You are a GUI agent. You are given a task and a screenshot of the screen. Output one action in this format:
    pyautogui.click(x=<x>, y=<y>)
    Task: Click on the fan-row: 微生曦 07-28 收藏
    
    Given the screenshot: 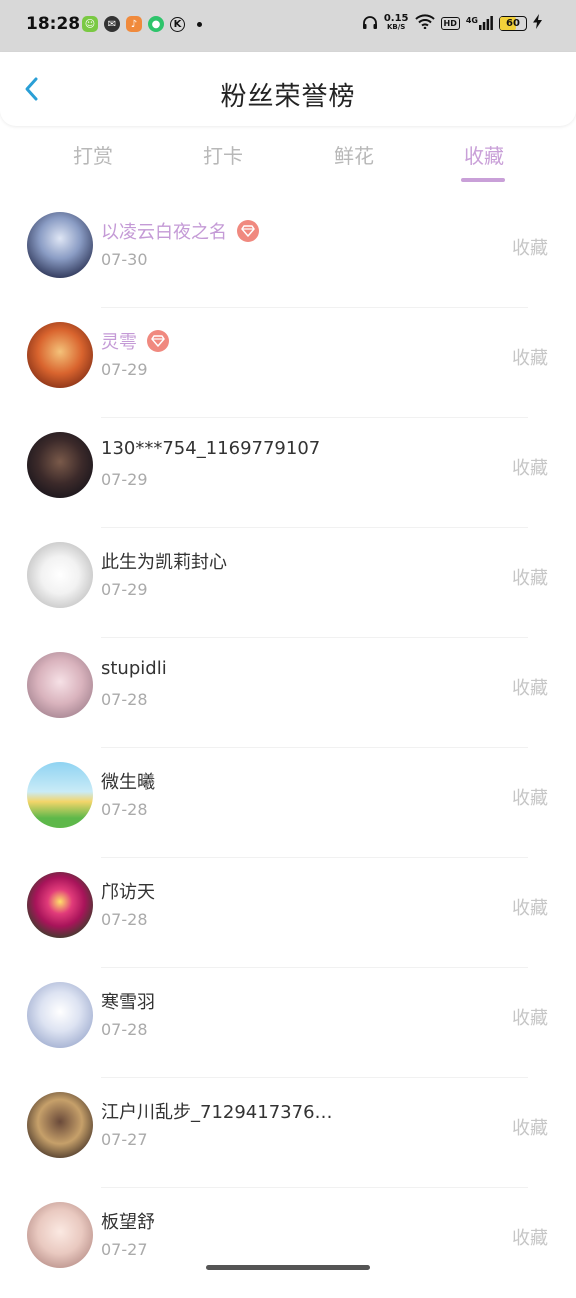 What is the action you would take?
    pyautogui.click(x=288, y=803)
    